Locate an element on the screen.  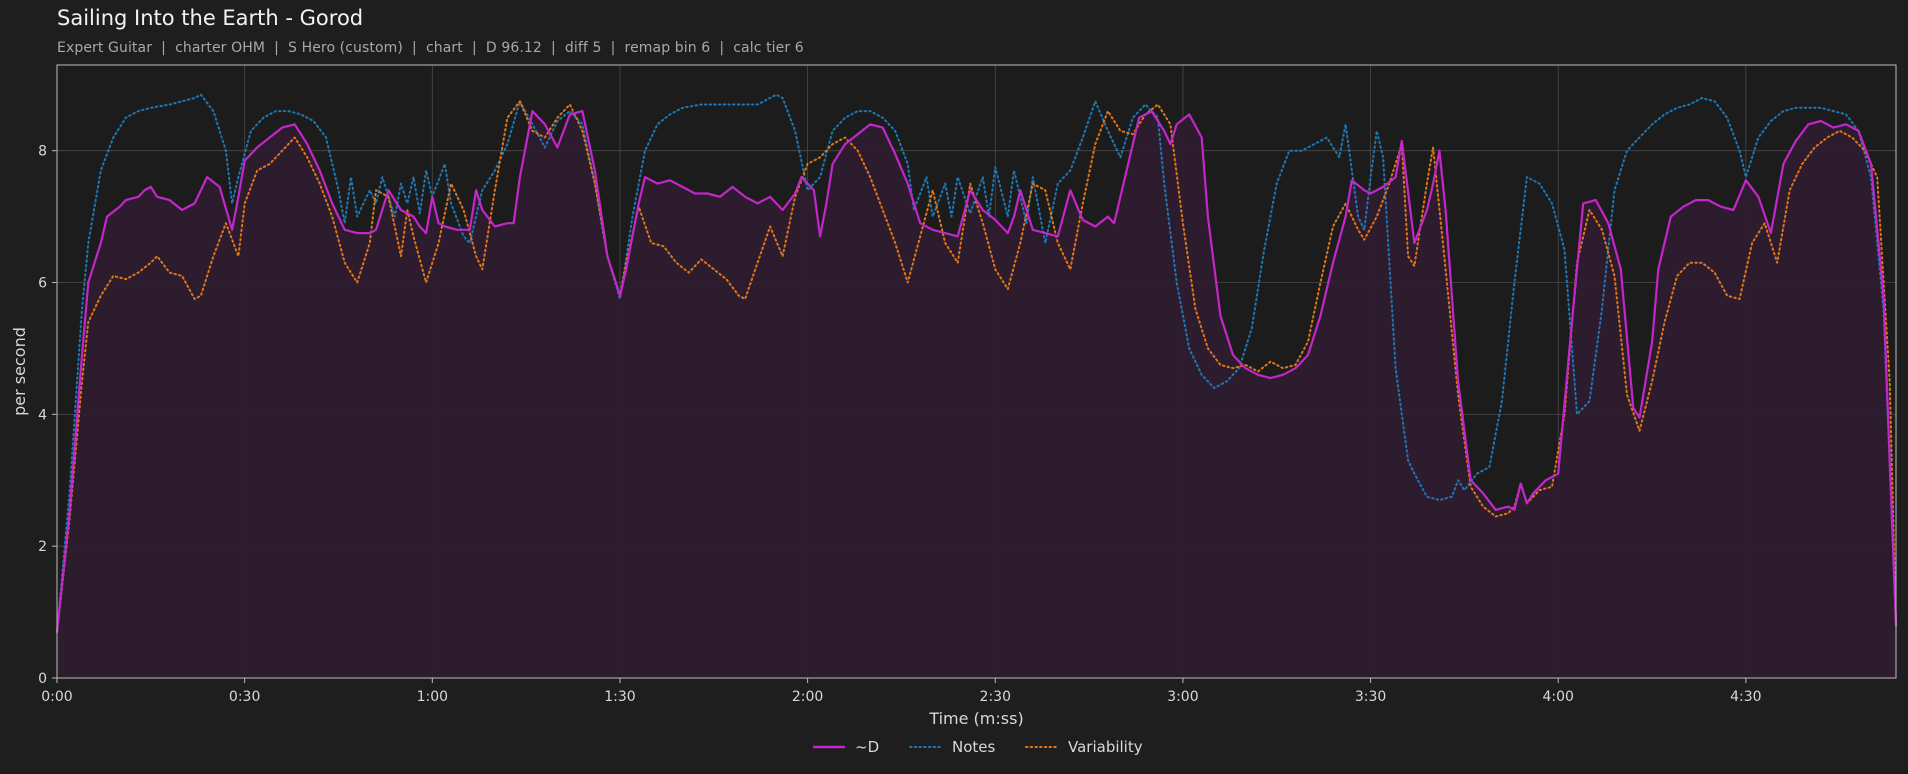
y-axis-label: per second is located at coordinates (19, 371).